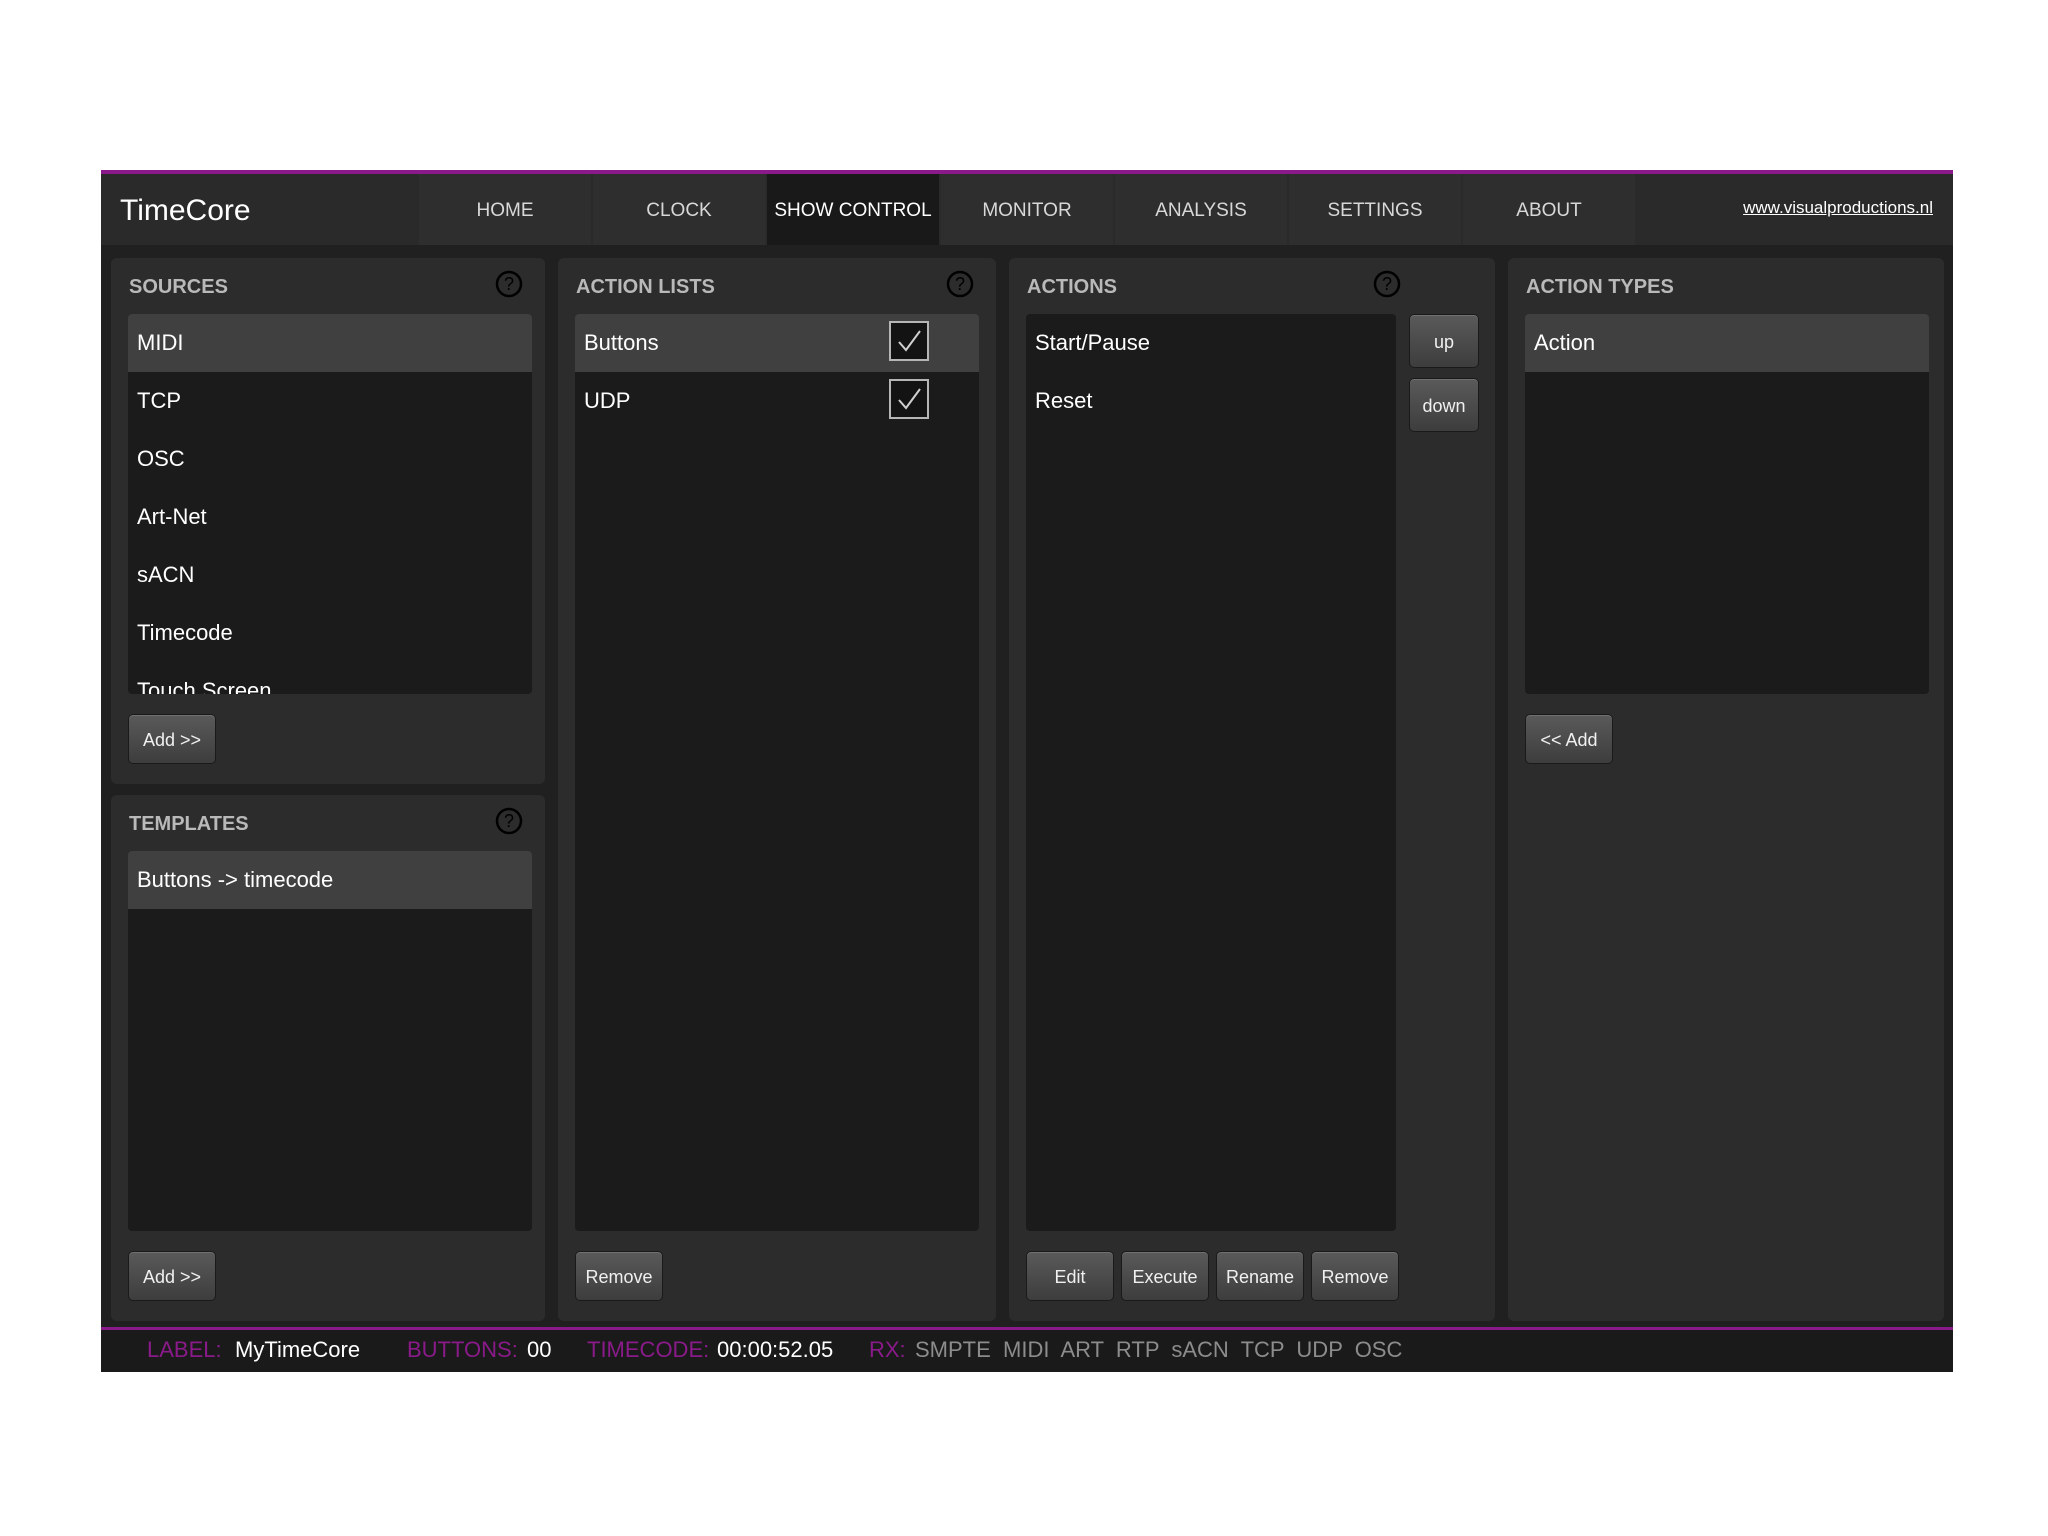 The width and height of the screenshot is (2048, 1536). What do you see at coordinates (330, 459) in the screenshot?
I see `source-item-osc: OSC` at bounding box center [330, 459].